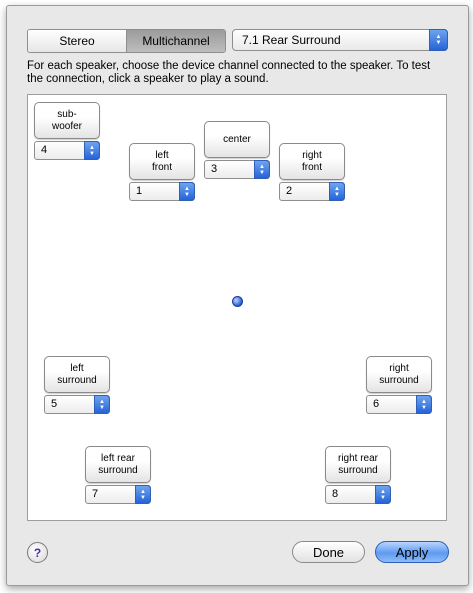  I want to click on channel-value: 4, so click(44, 150).